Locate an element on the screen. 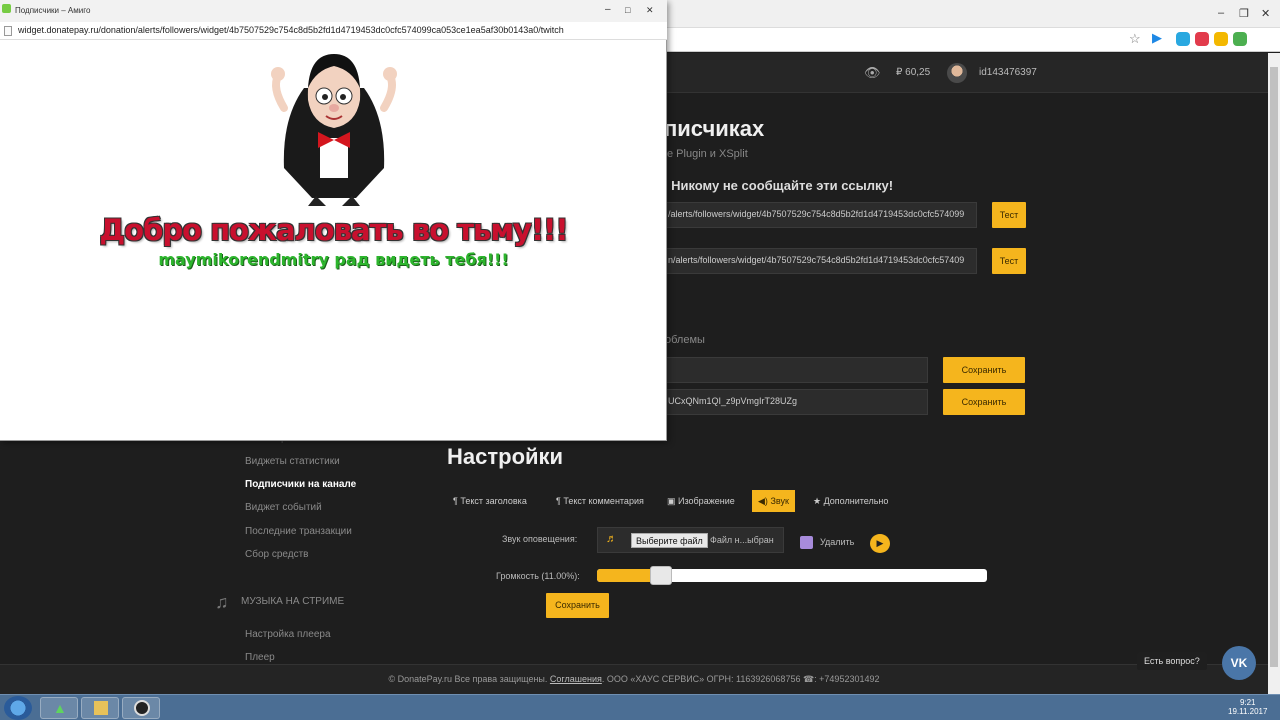 The image size is (1280, 720). volume-slider is located at coordinates (792, 575).